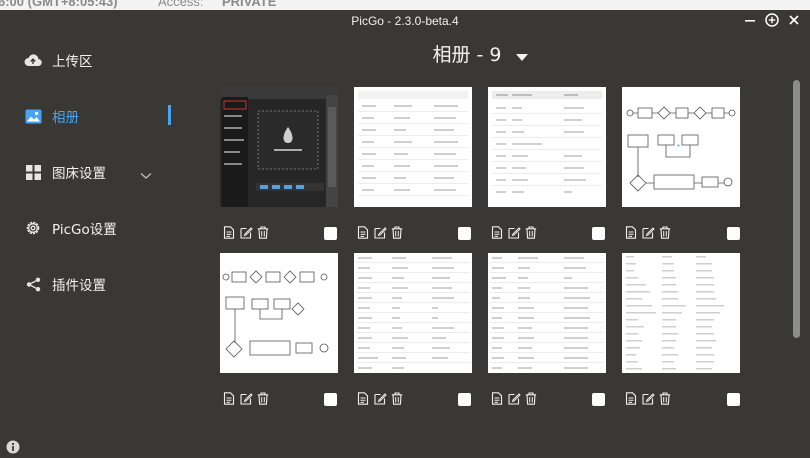  I want to click on cloud-upload-icon, so click(33, 60).